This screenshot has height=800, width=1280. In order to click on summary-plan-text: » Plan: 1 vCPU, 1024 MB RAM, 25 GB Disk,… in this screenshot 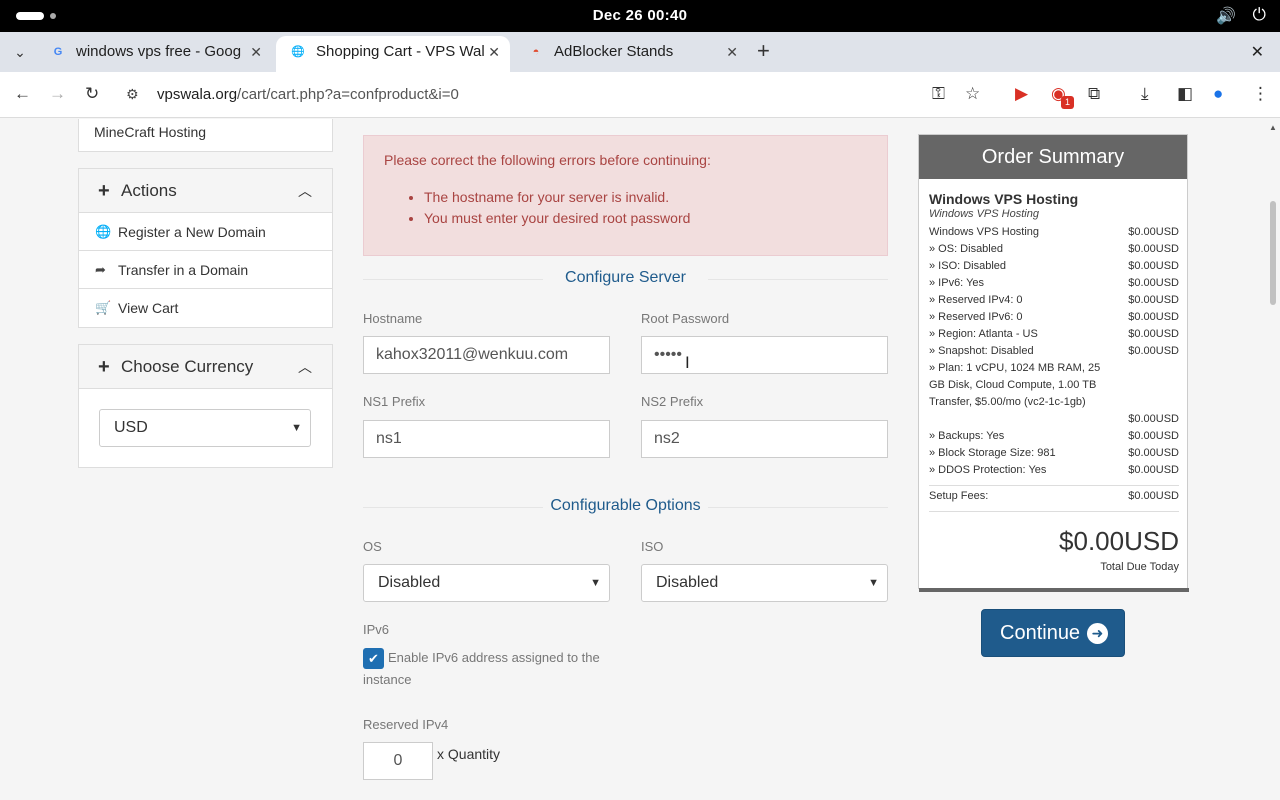, I will do `click(1015, 385)`.